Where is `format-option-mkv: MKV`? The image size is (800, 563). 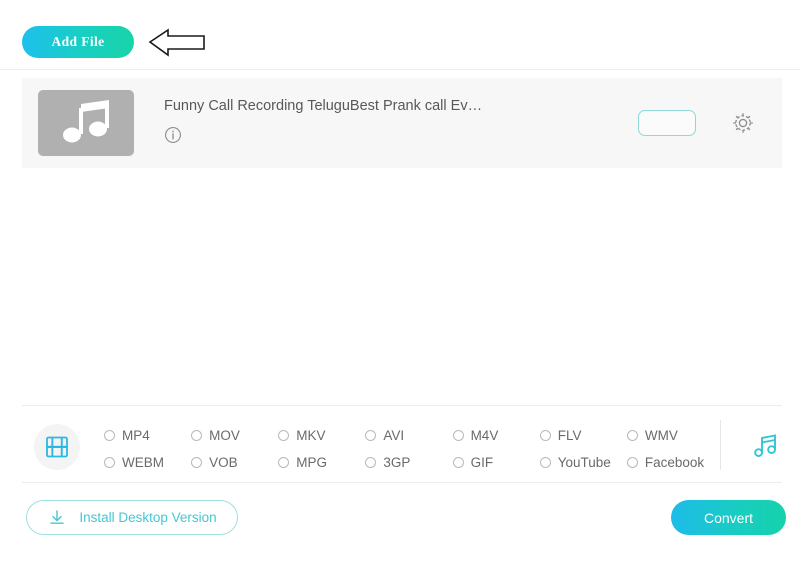 format-option-mkv: MKV is located at coordinates (321, 435).